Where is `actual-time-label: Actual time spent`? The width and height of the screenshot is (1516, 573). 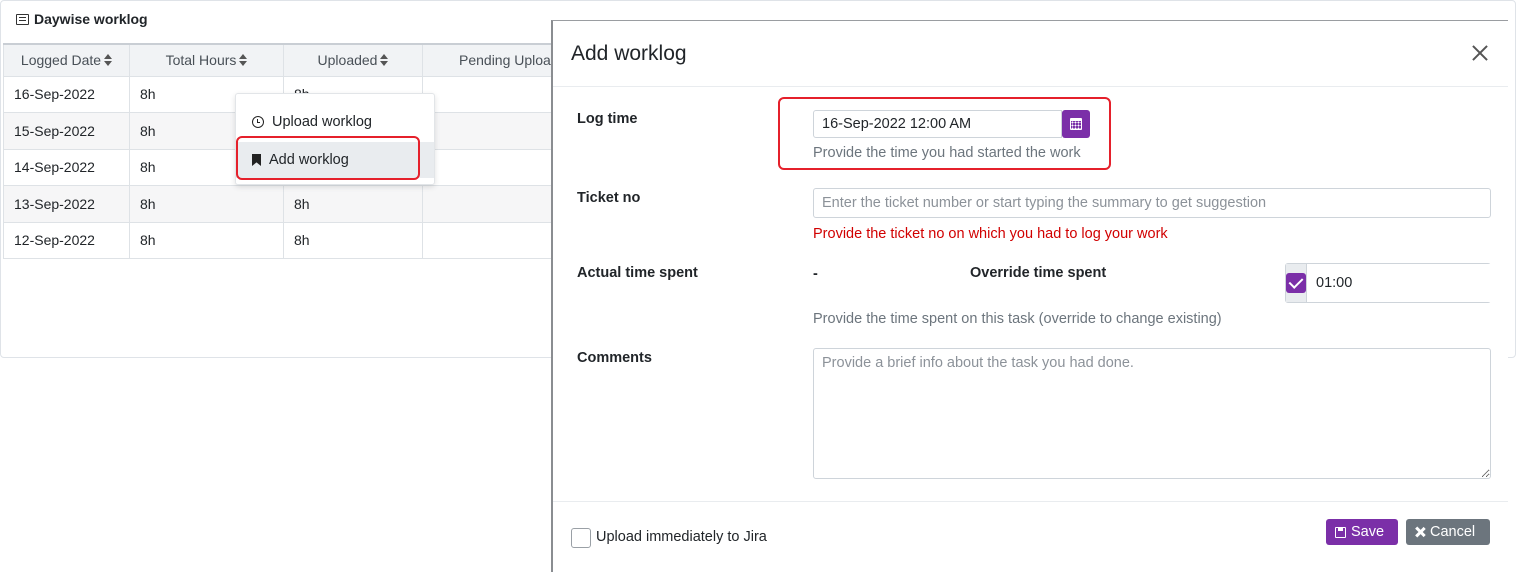
actual-time-label: Actual time spent is located at coordinates (637, 273).